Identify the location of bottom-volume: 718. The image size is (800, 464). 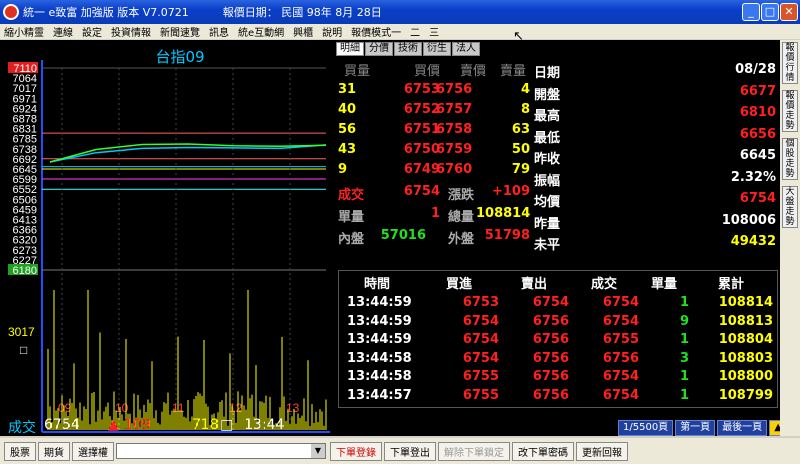
(205, 425).